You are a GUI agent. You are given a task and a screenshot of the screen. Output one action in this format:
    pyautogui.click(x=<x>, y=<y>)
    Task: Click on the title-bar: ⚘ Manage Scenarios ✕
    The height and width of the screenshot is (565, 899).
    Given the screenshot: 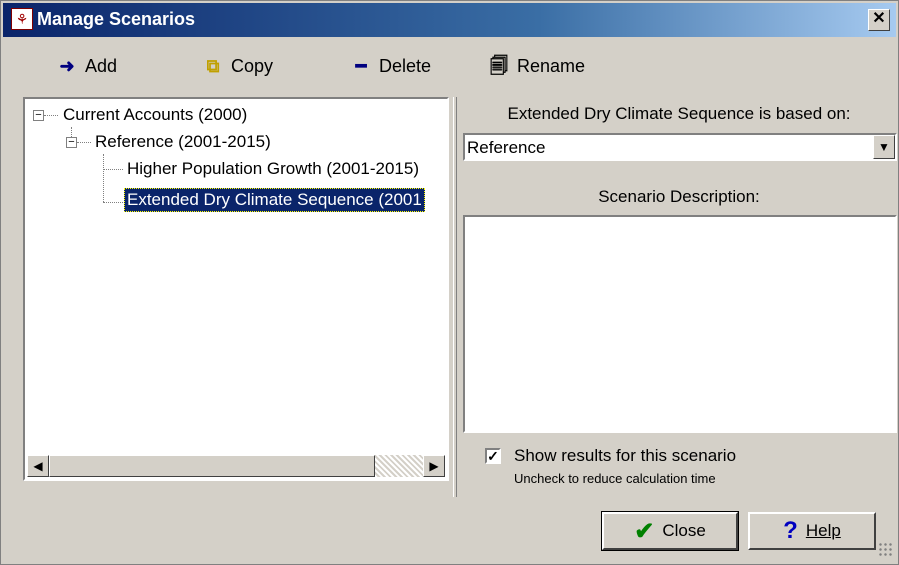 What is the action you would take?
    pyautogui.click(x=449, y=20)
    